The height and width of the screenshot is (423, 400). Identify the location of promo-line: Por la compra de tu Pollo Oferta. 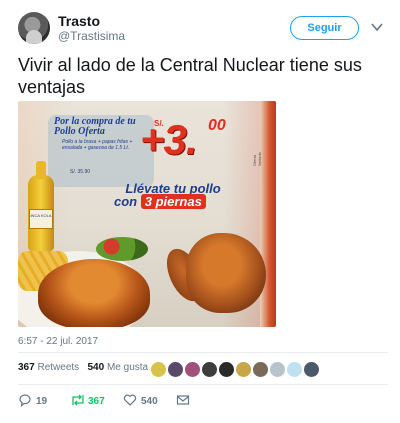
(95, 126).